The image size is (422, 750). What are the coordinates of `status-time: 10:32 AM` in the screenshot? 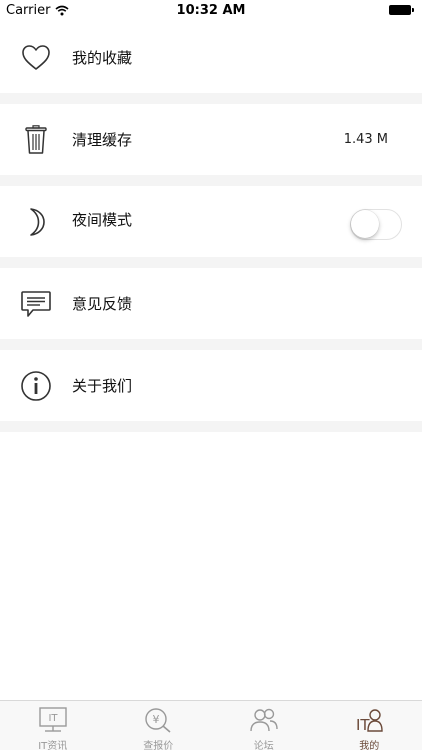 It's located at (211, 10).